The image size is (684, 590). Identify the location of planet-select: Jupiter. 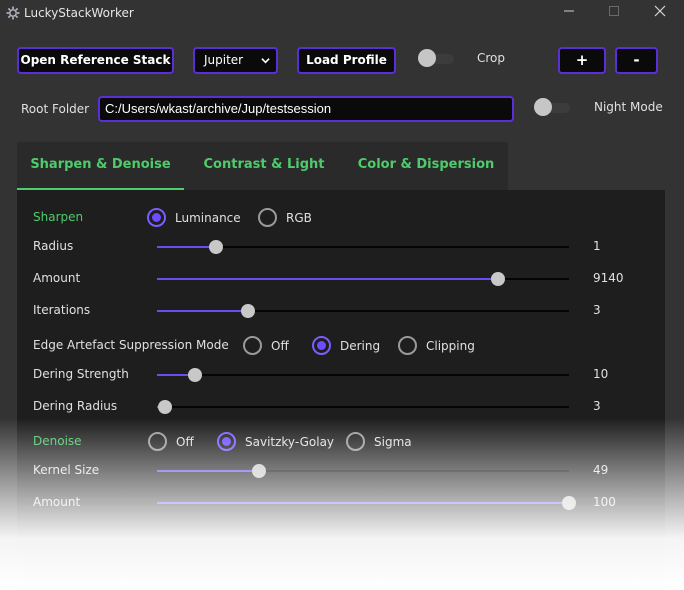
(235, 60).